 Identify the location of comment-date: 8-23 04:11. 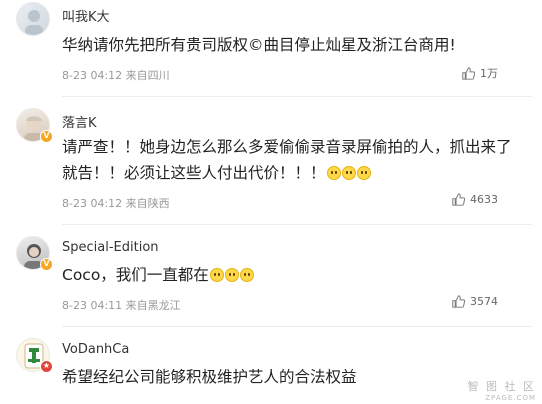
(92, 305).